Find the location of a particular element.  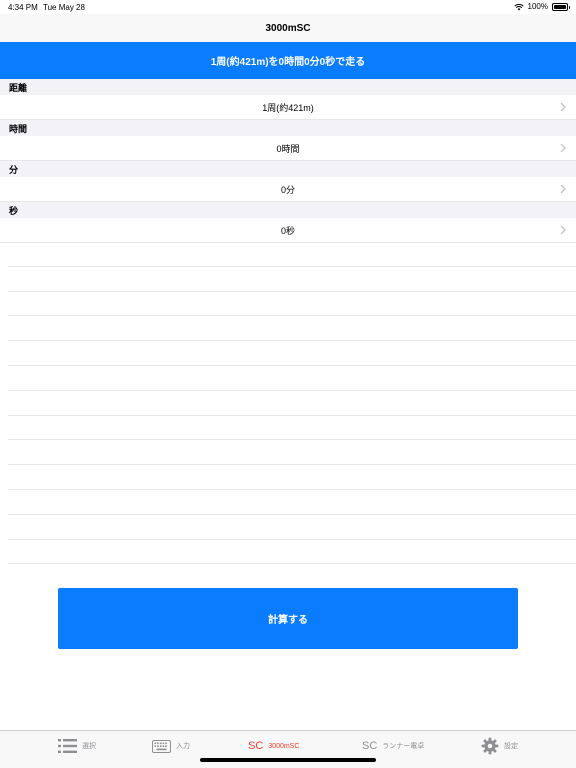

status-right: 100% is located at coordinates (541, 6).